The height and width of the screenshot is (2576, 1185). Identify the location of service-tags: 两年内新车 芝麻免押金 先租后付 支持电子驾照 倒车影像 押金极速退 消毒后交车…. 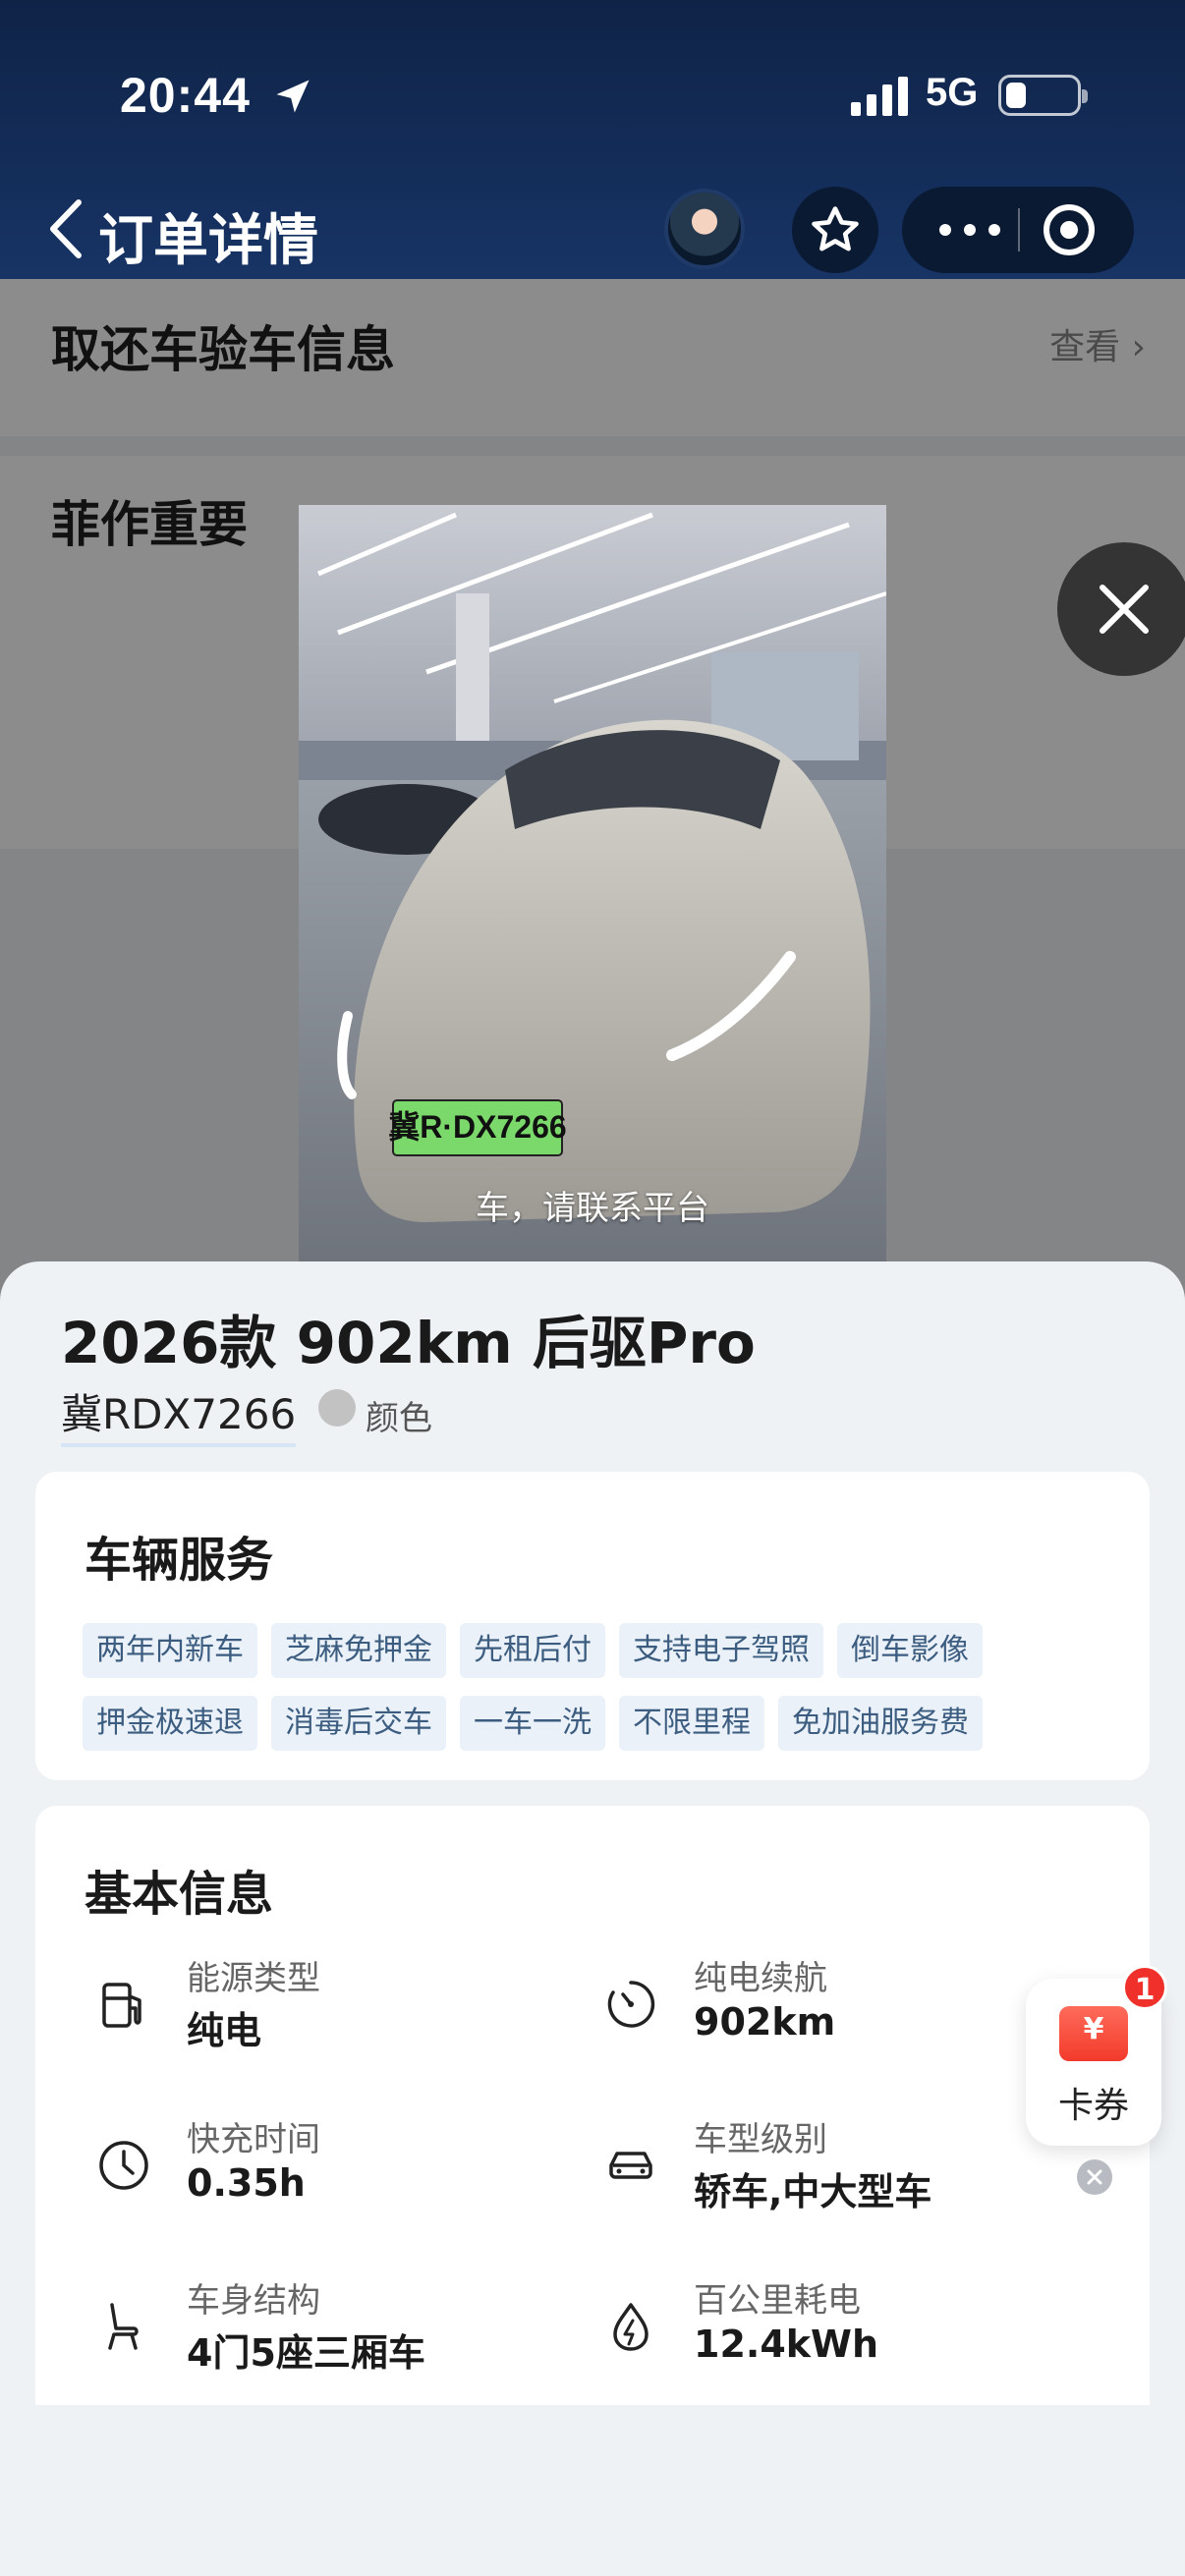
(604, 1695).